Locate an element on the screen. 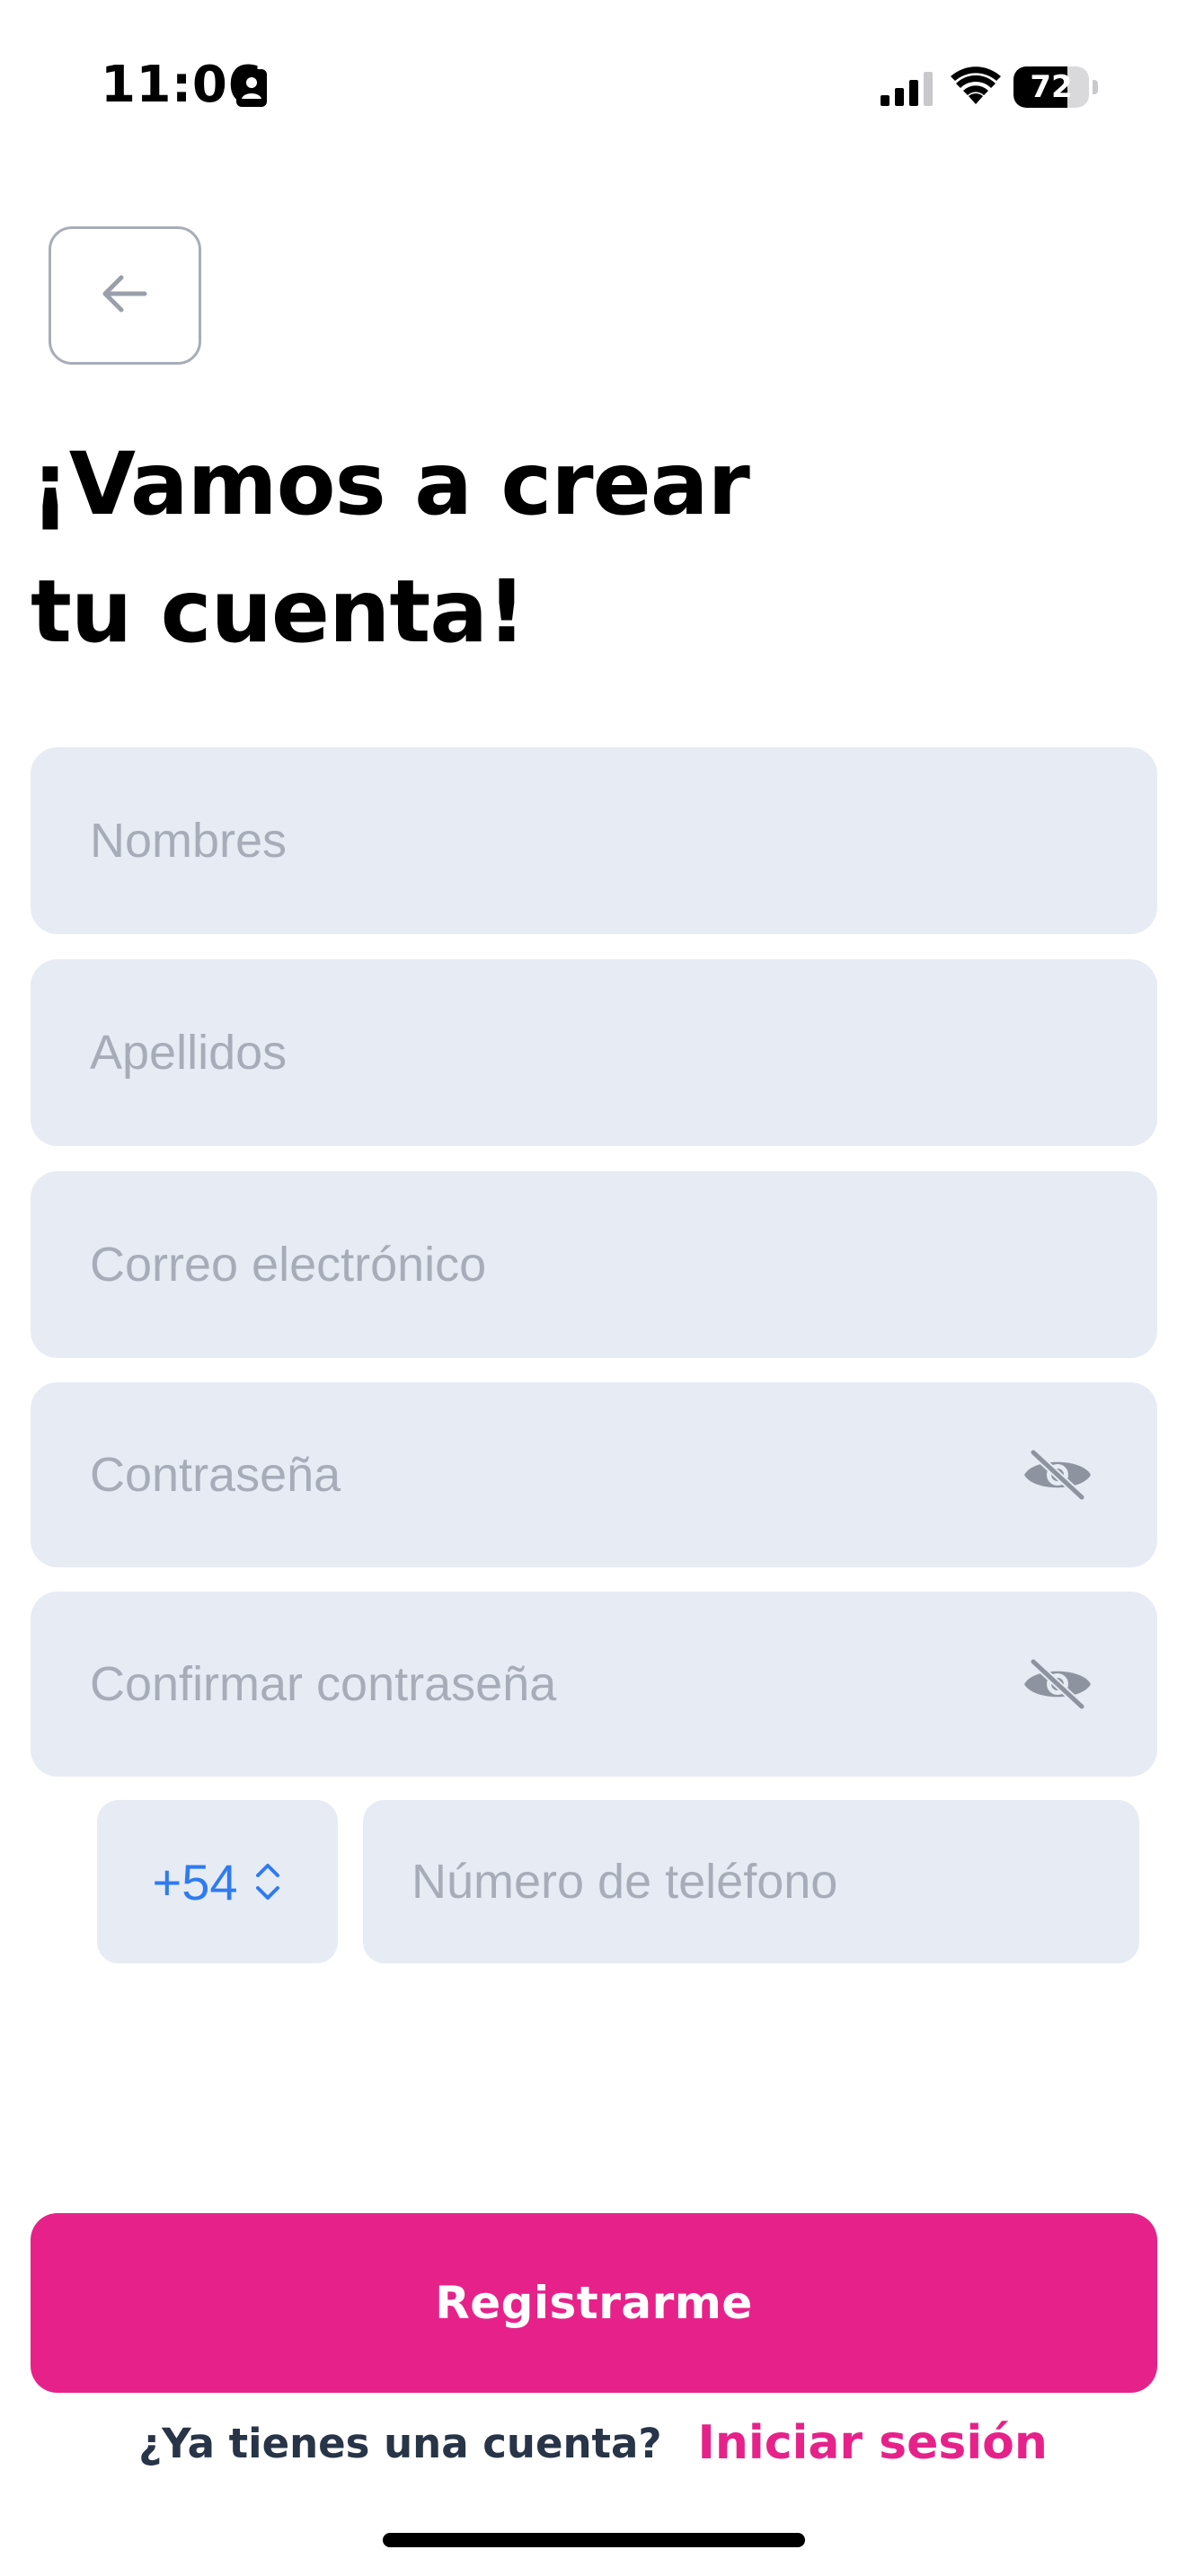 The width and height of the screenshot is (1186, 2576). login-prompt: ¿Ya tienes una cuenta? Iniciar sesión is located at coordinates (593, 2443).